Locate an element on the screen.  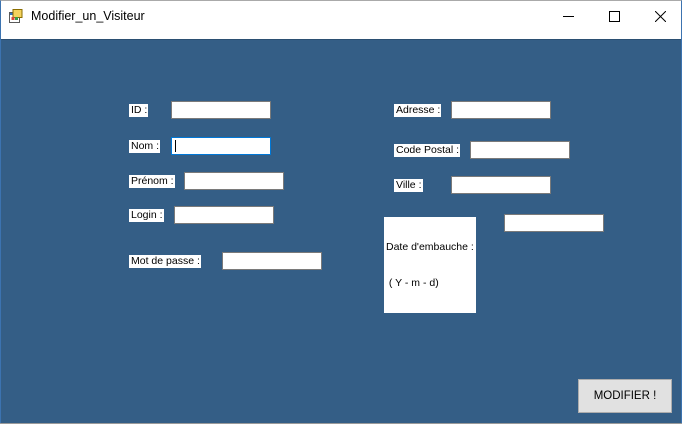
text-caret is located at coordinates (175, 146).